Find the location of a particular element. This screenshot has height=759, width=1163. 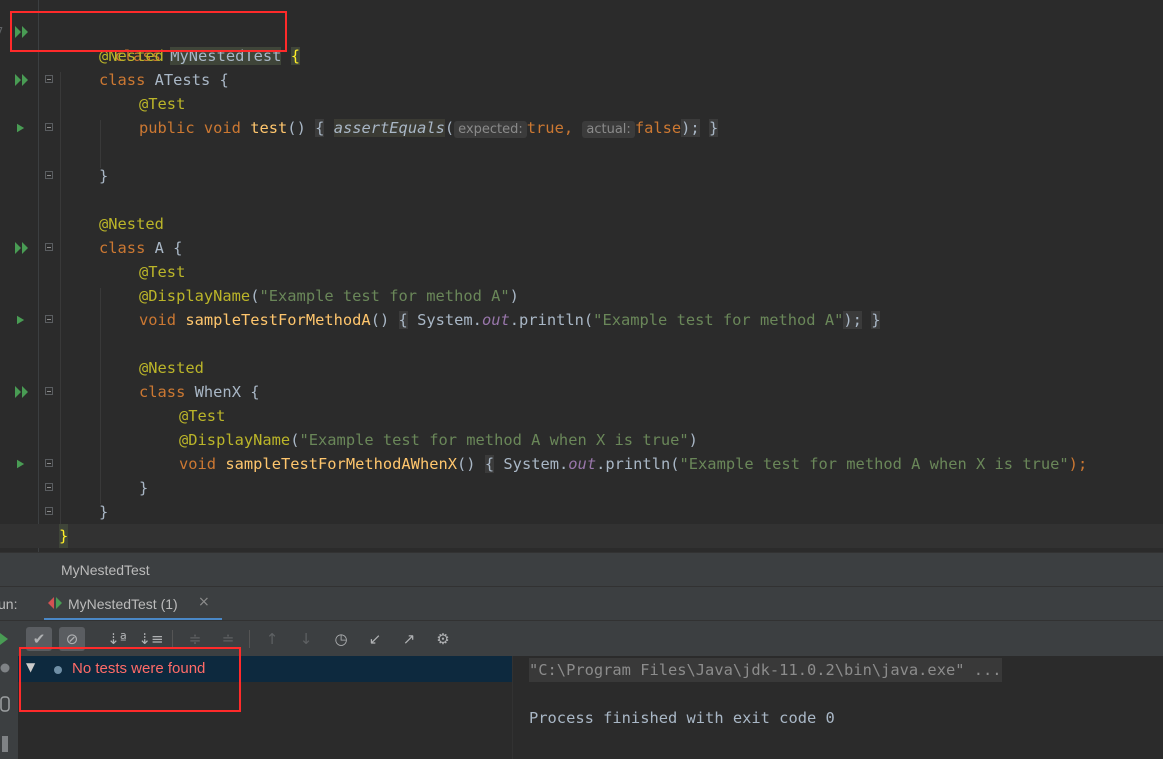

pin-icon is located at coordinates (5, 744).